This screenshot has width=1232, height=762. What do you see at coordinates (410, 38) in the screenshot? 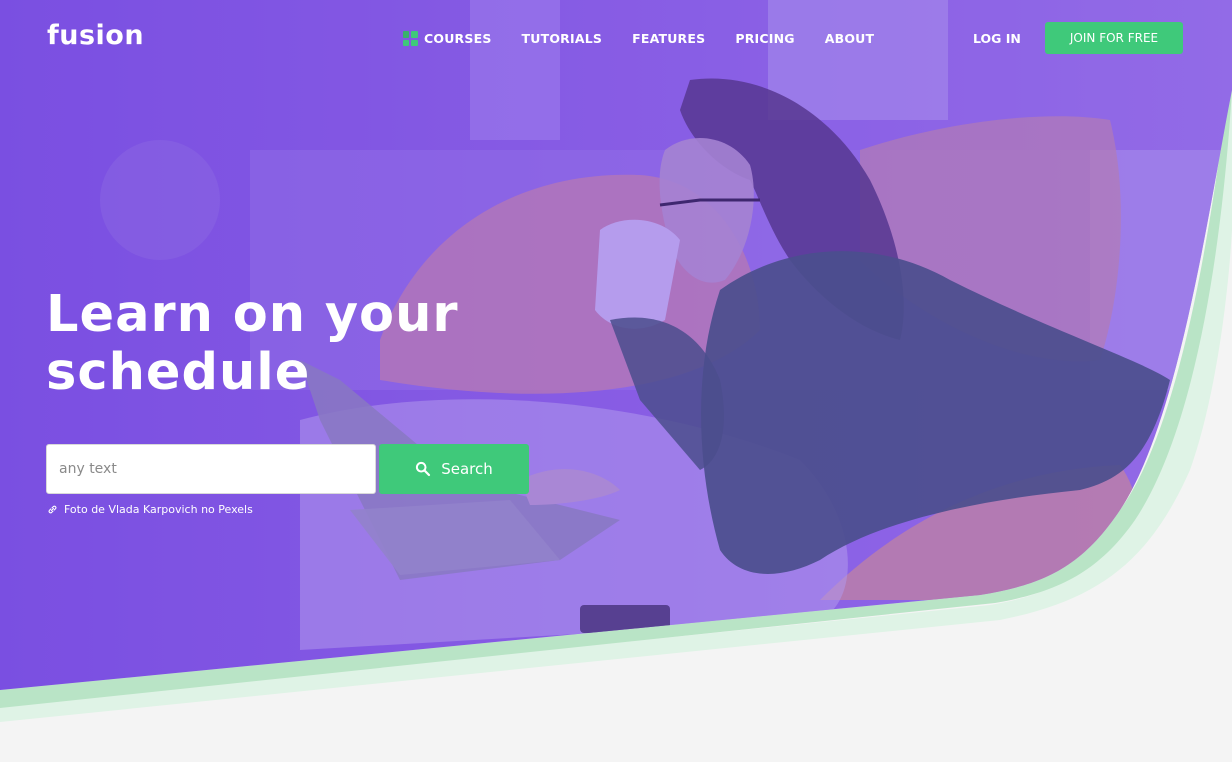
I see `grid-icon` at bounding box center [410, 38].